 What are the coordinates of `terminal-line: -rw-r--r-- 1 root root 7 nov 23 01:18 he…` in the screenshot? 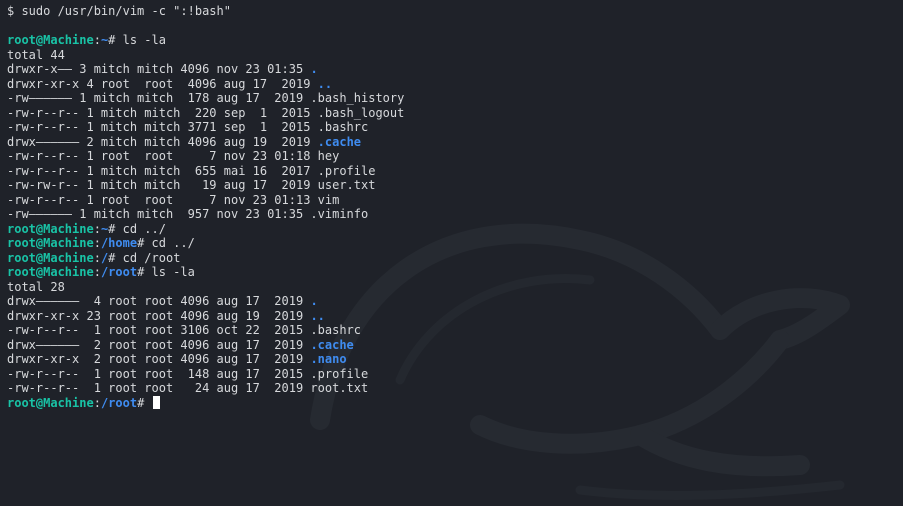 It's located at (455, 156).